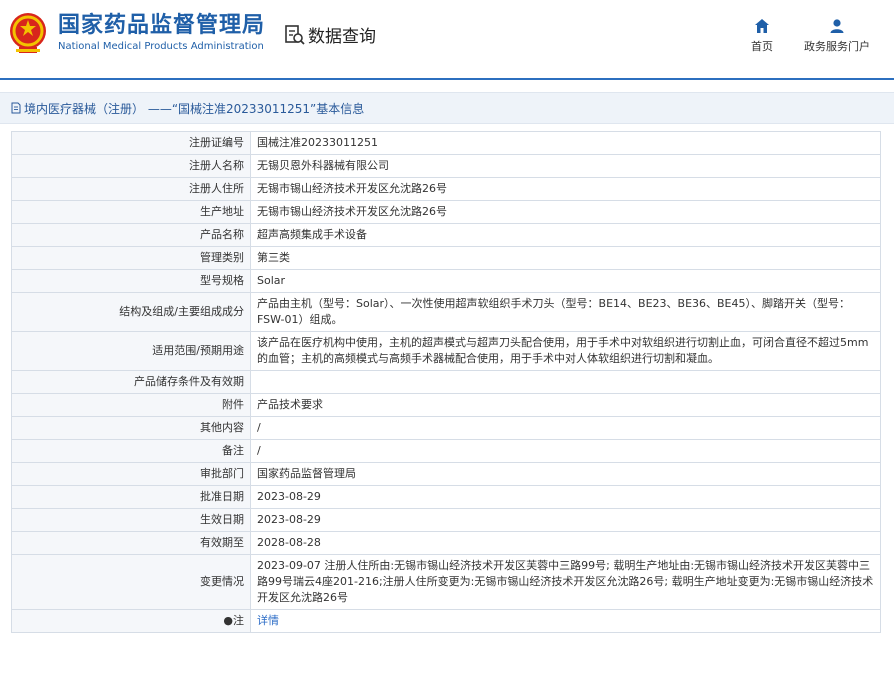  Describe the element at coordinates (837, 36) in the screenshot. I see `nav-service-portal: 政务服务门户` at that location.